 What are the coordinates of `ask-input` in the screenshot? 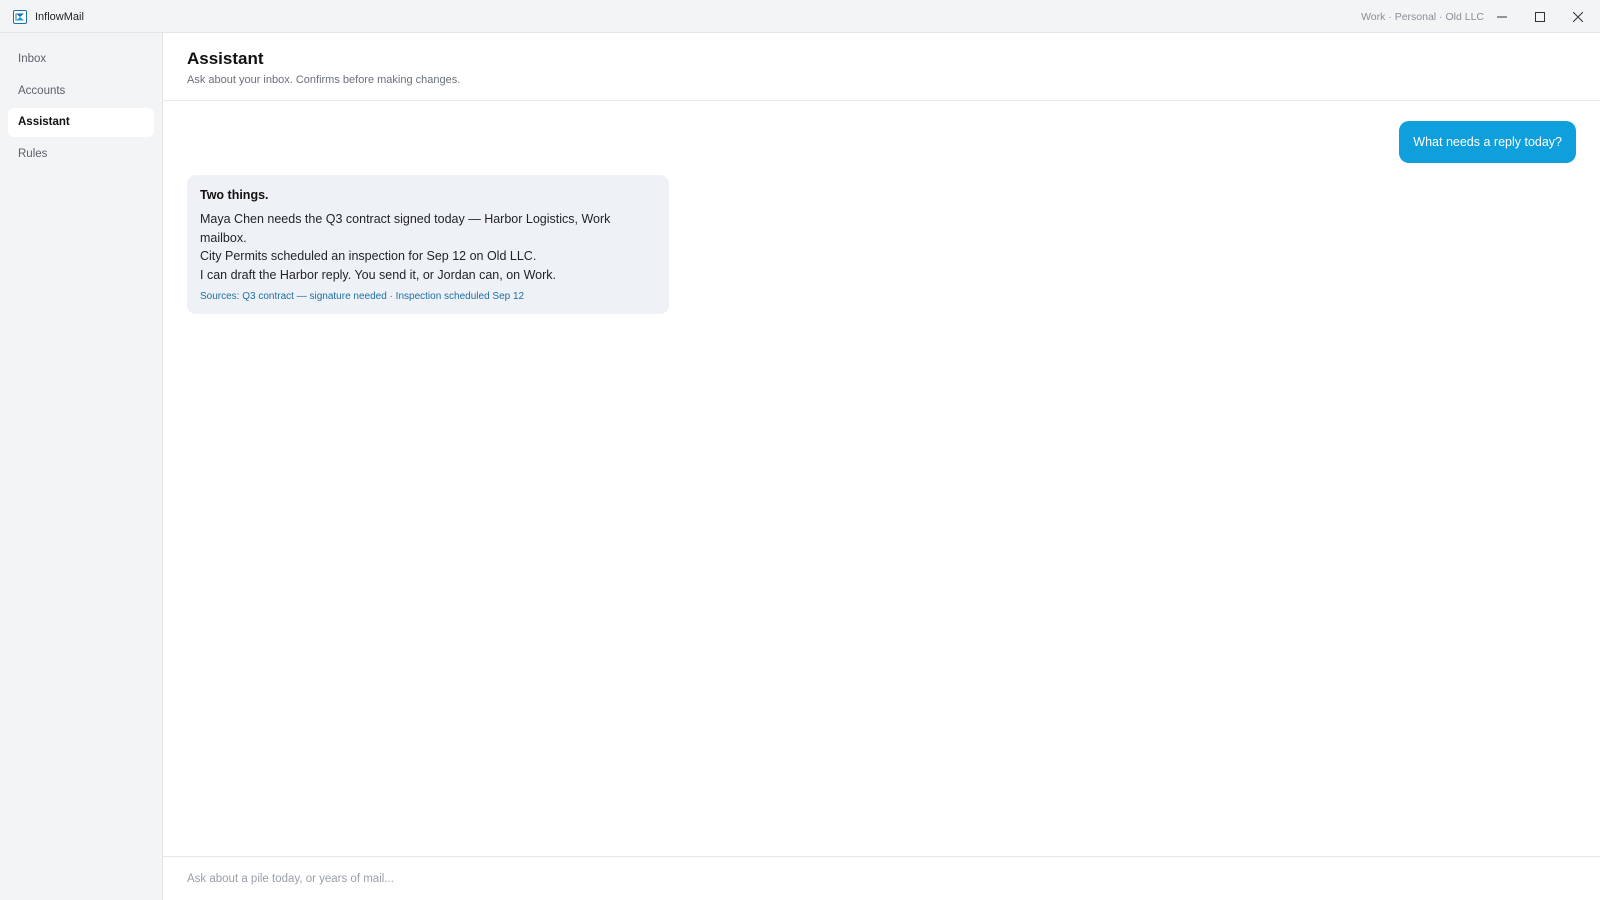 It's located at (877, 879).